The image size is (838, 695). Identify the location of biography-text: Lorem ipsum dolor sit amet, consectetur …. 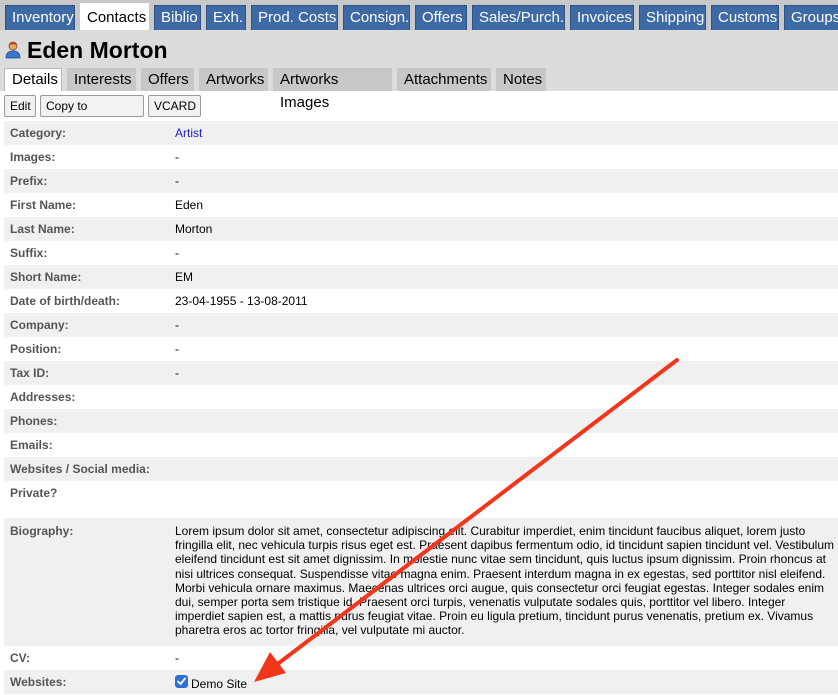
(505, 581).